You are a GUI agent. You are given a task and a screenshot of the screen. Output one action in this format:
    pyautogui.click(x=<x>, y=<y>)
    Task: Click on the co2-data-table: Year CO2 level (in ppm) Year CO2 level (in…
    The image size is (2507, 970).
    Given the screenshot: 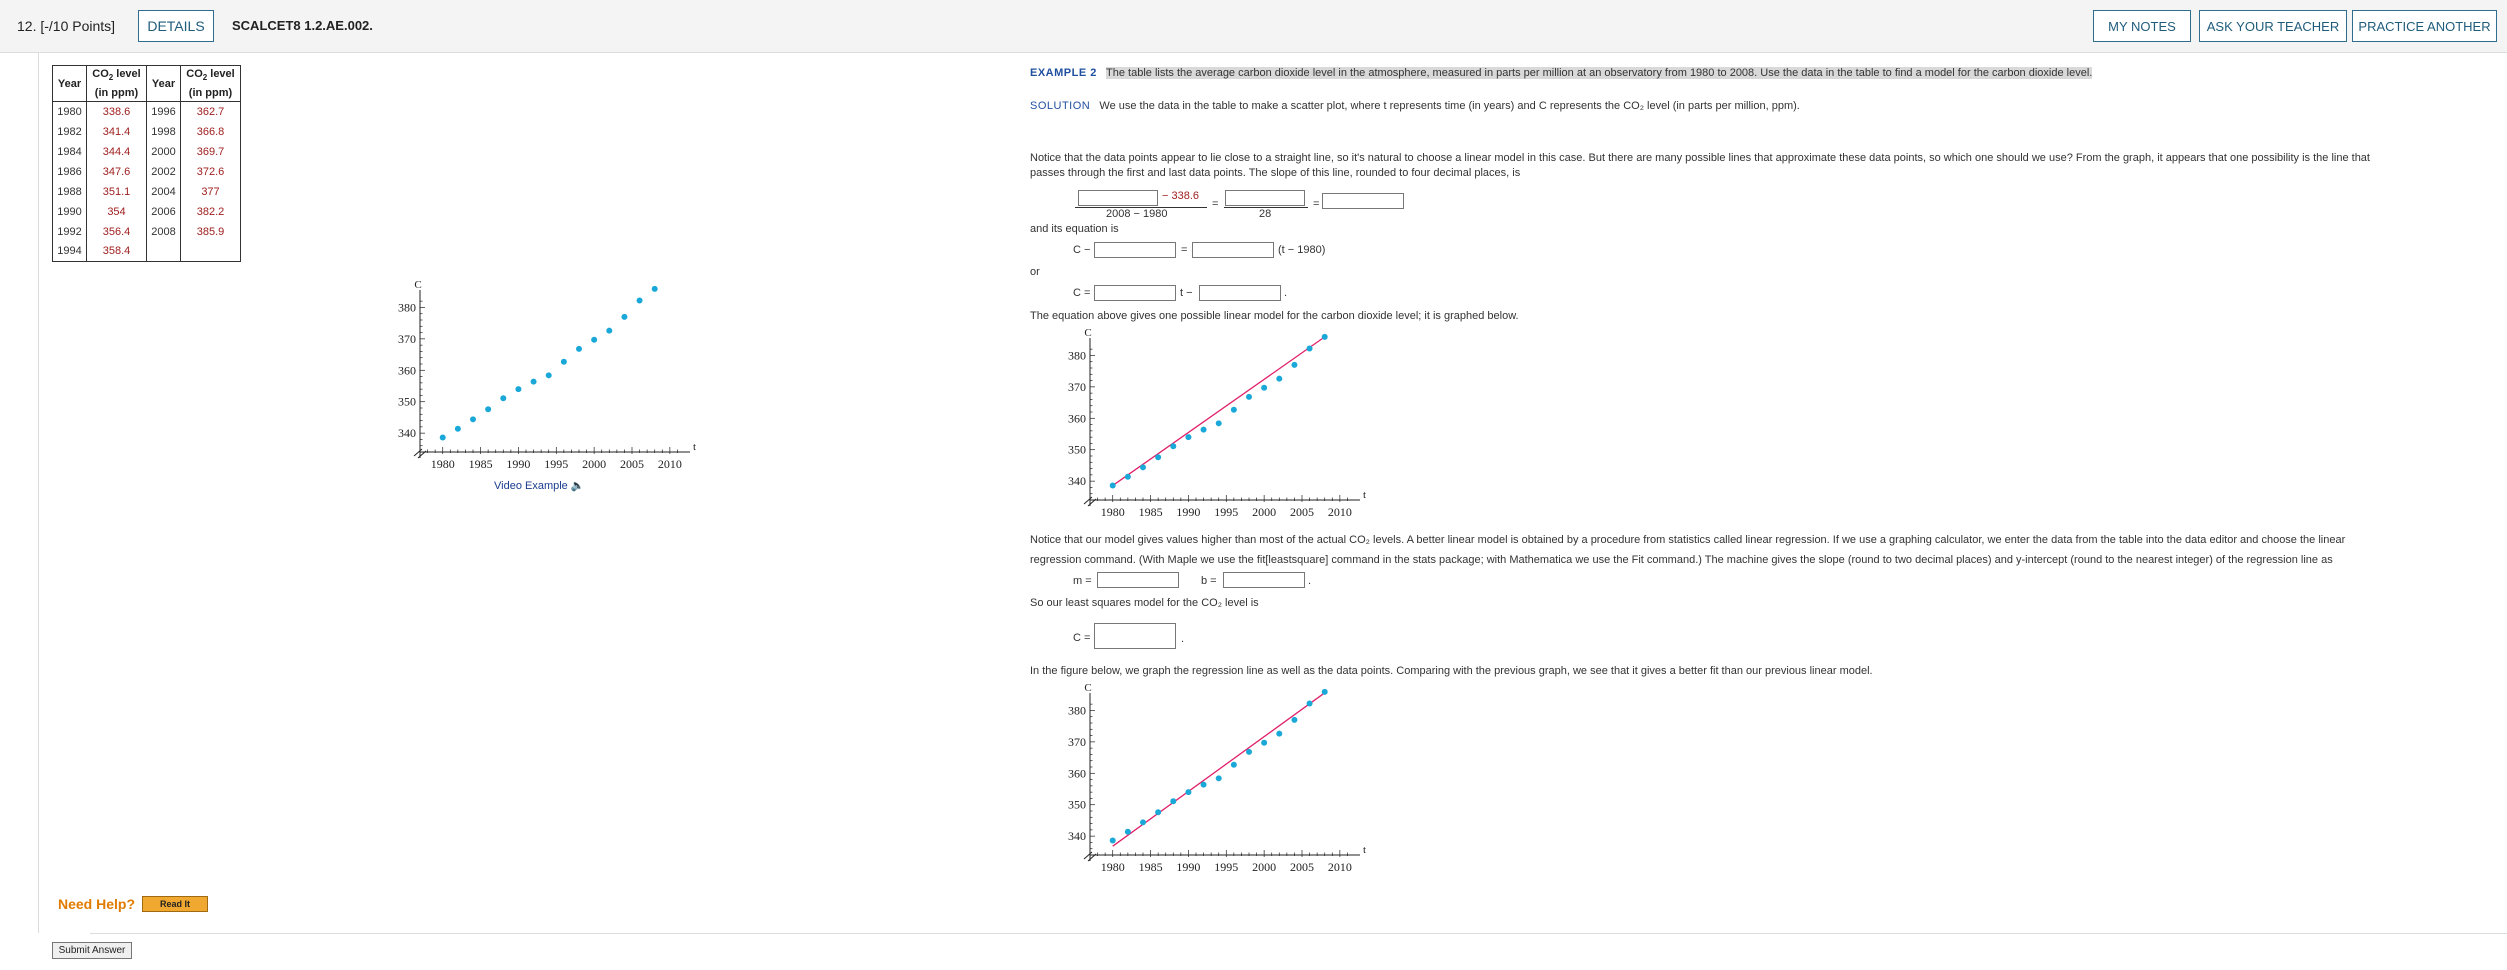 What is the action you would take?
    pyautogui.click(x=146, y=163)
    